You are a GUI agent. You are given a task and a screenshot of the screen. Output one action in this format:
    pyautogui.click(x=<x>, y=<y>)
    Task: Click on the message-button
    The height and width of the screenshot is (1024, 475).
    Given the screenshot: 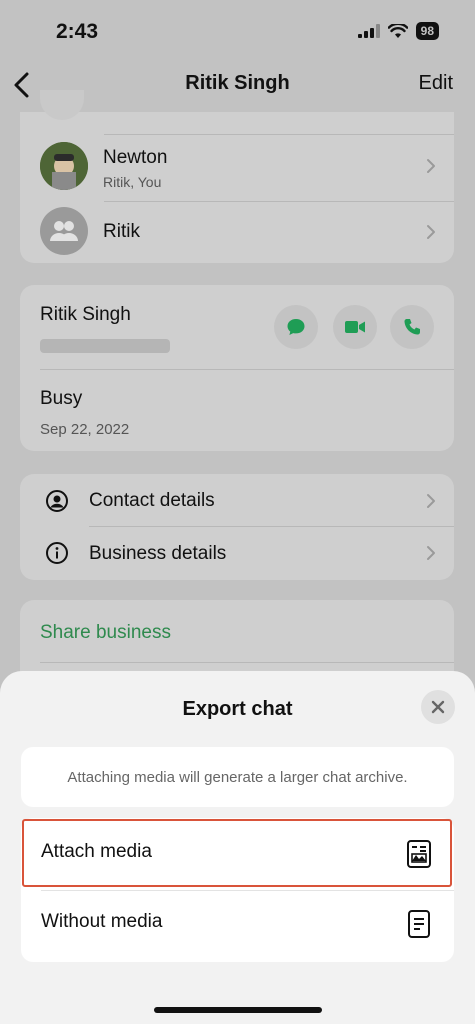 What is the action you would take?
    pyautogui.click(x=296, y=327)
    